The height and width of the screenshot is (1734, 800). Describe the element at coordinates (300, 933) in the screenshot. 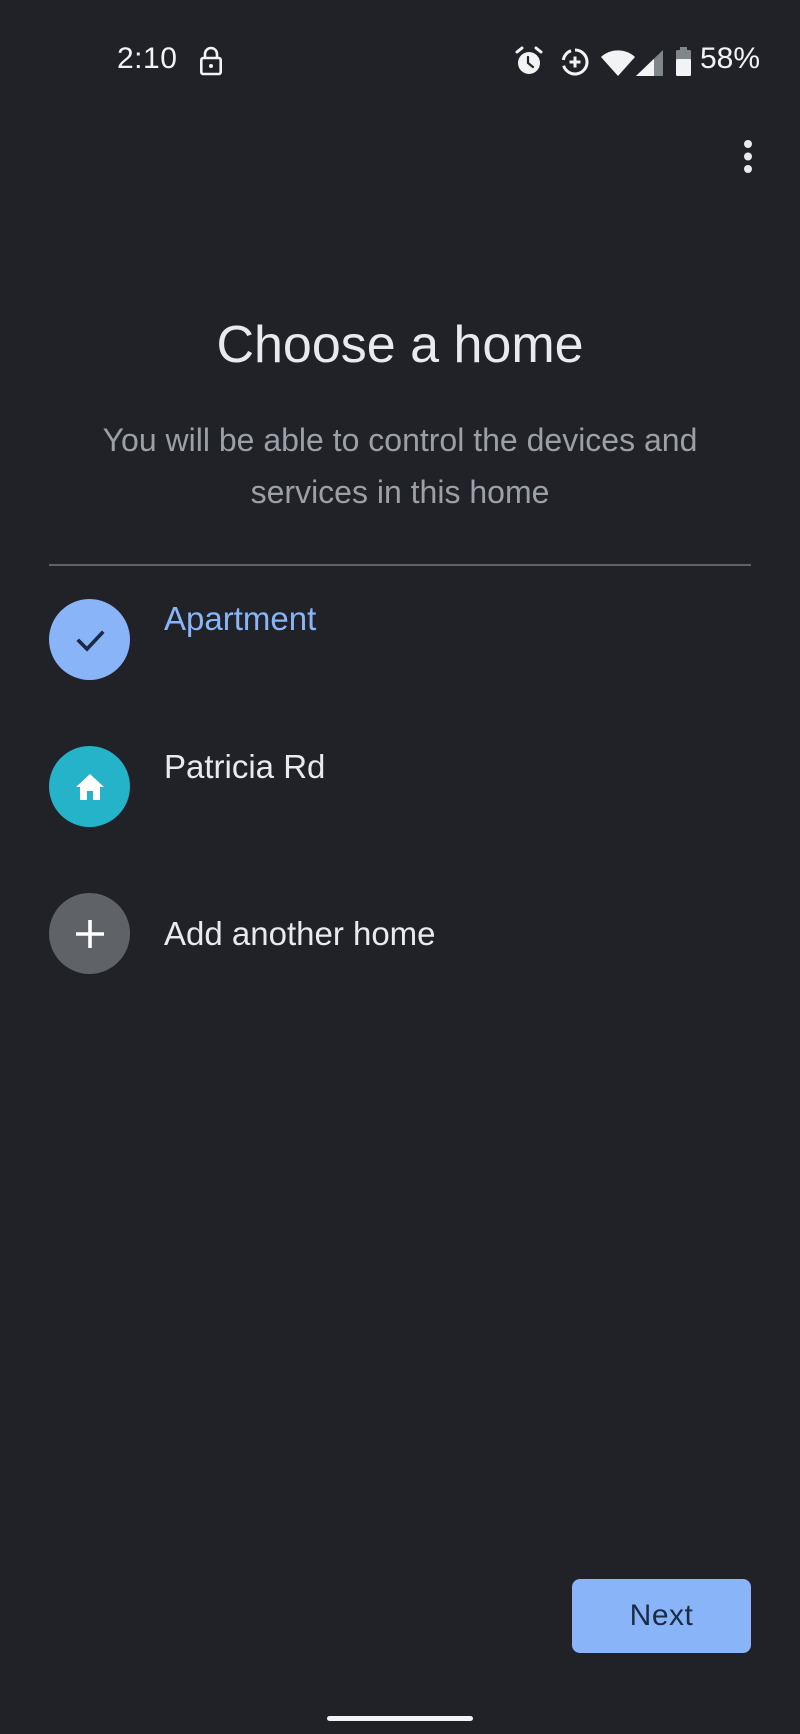

I see `home-label: Add another home` at that location.